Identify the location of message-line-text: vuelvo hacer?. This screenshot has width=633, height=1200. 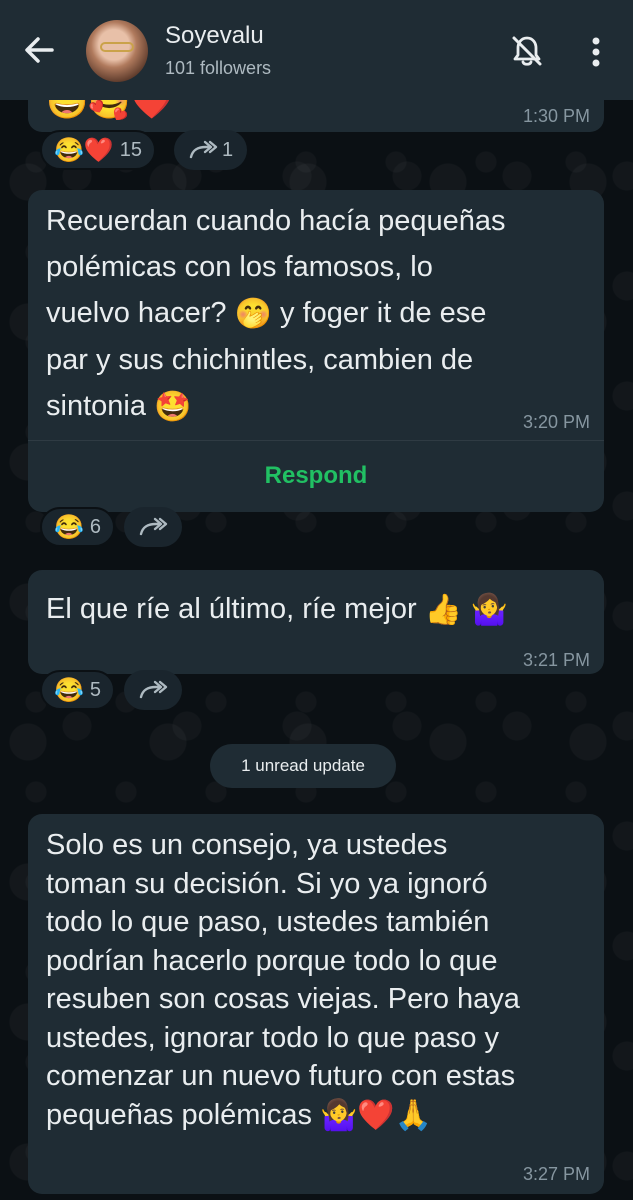
(136, 313).